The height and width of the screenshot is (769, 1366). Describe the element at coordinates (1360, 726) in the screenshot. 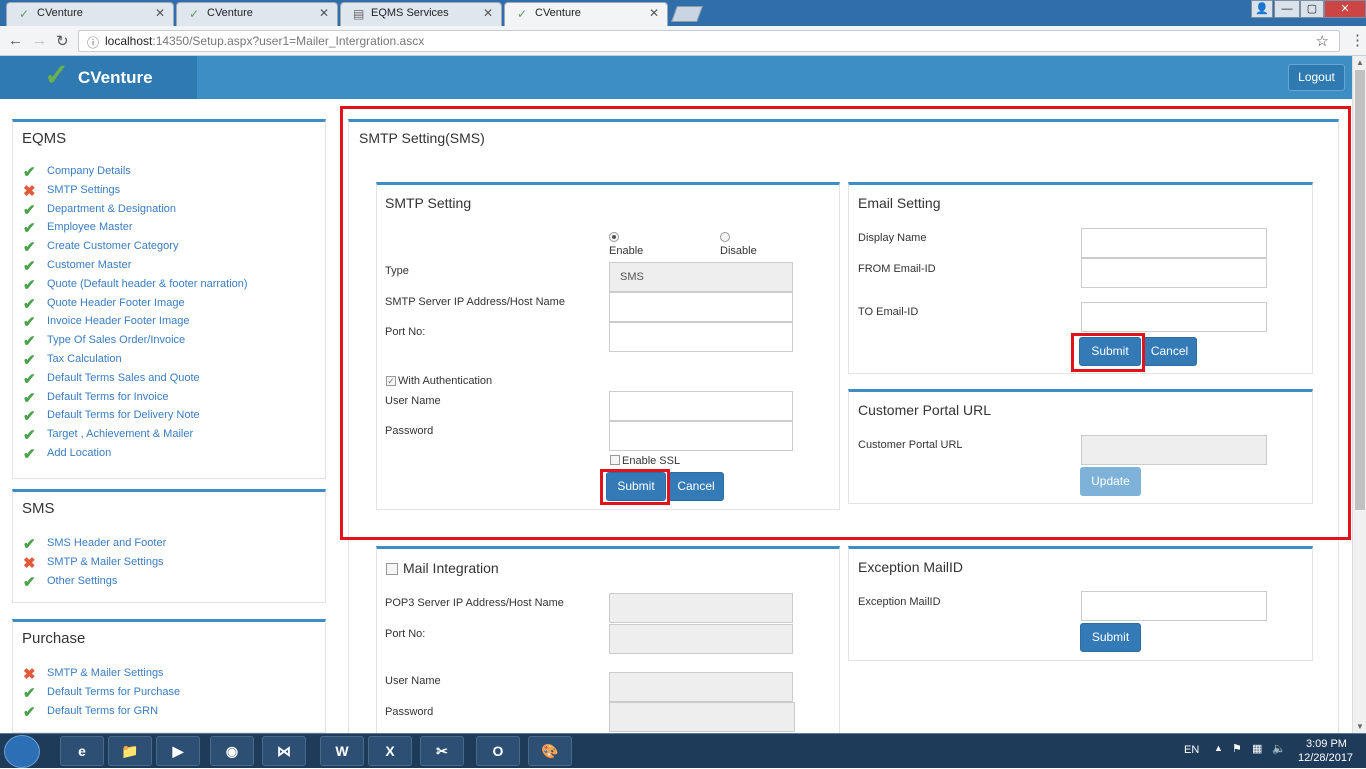

I see `scroll-down-icon: ▼` at that location.